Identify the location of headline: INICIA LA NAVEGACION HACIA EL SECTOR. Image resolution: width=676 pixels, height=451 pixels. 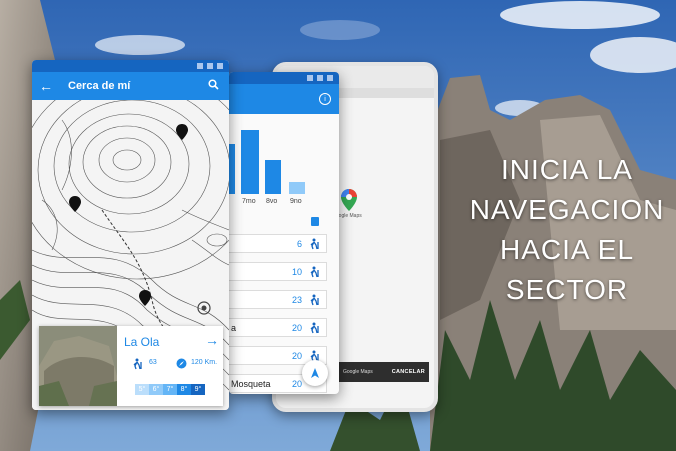
(567, 230).